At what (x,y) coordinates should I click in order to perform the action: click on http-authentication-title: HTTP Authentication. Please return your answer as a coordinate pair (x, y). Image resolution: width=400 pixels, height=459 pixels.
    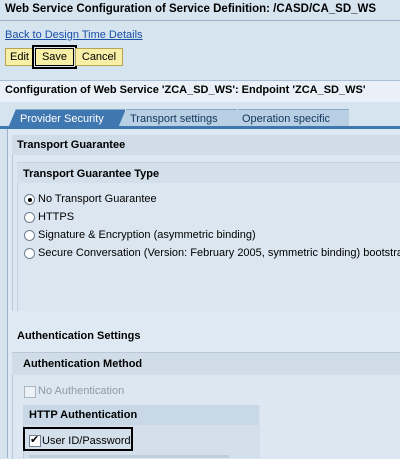
    Looking at the image, I should click on (83, 415).